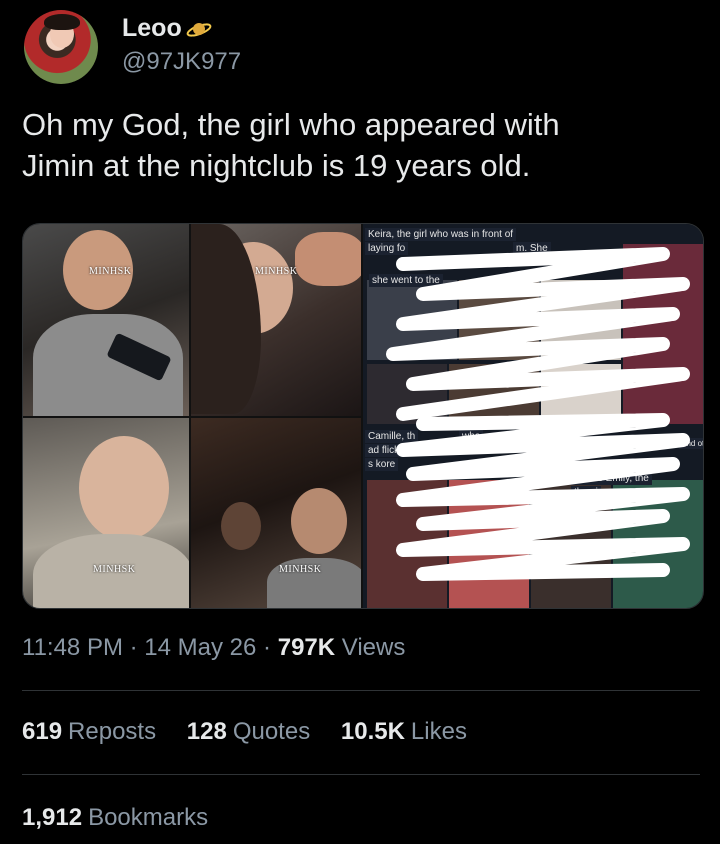 The image size is (720, 844). What do you see at coordinates (276, 165) in the screenshot?
I see `tweet-text-line-2: Jimin at the nightclub is 19 years old.` at bounding box center [276, 165].